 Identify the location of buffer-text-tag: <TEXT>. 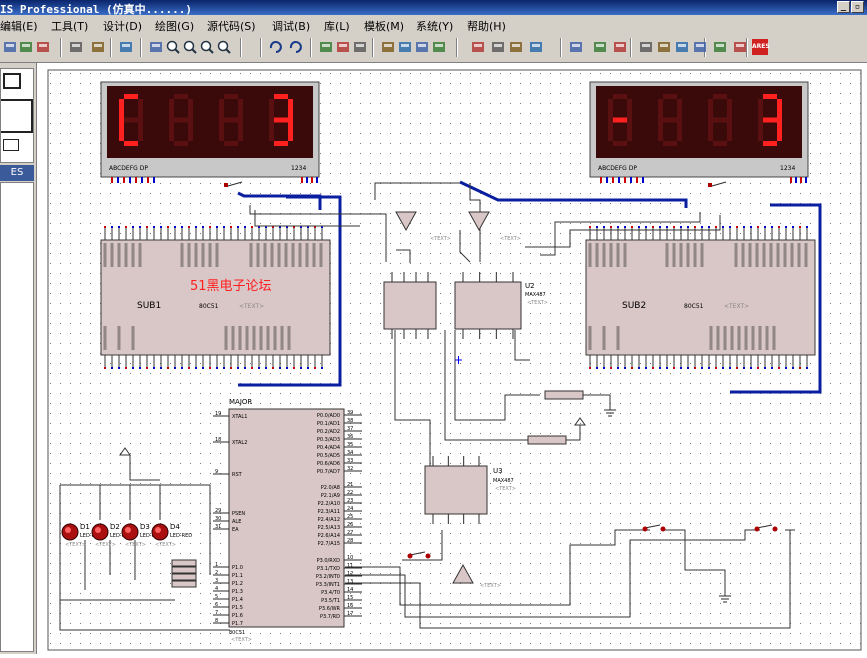
(510, 239).